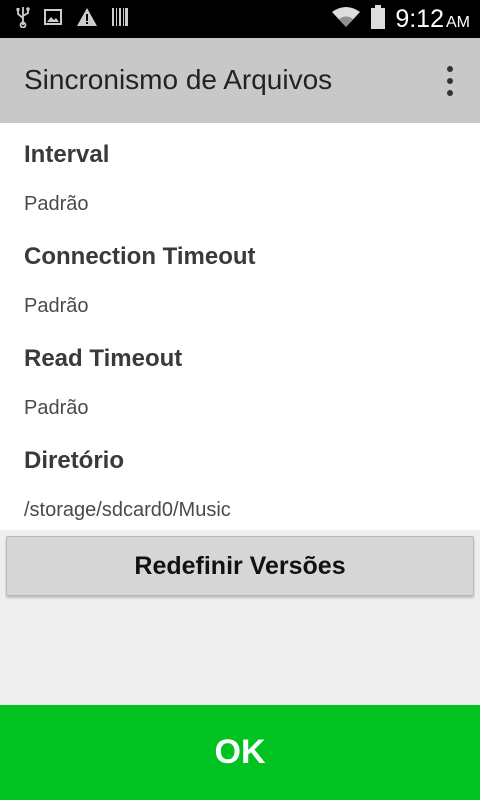 The width and height of the screenshot is (480, 800). What do you see at coordinates (419, 18) in the screenshot?
I see `clock-time: 9:12` at bounding box center [419, 18].